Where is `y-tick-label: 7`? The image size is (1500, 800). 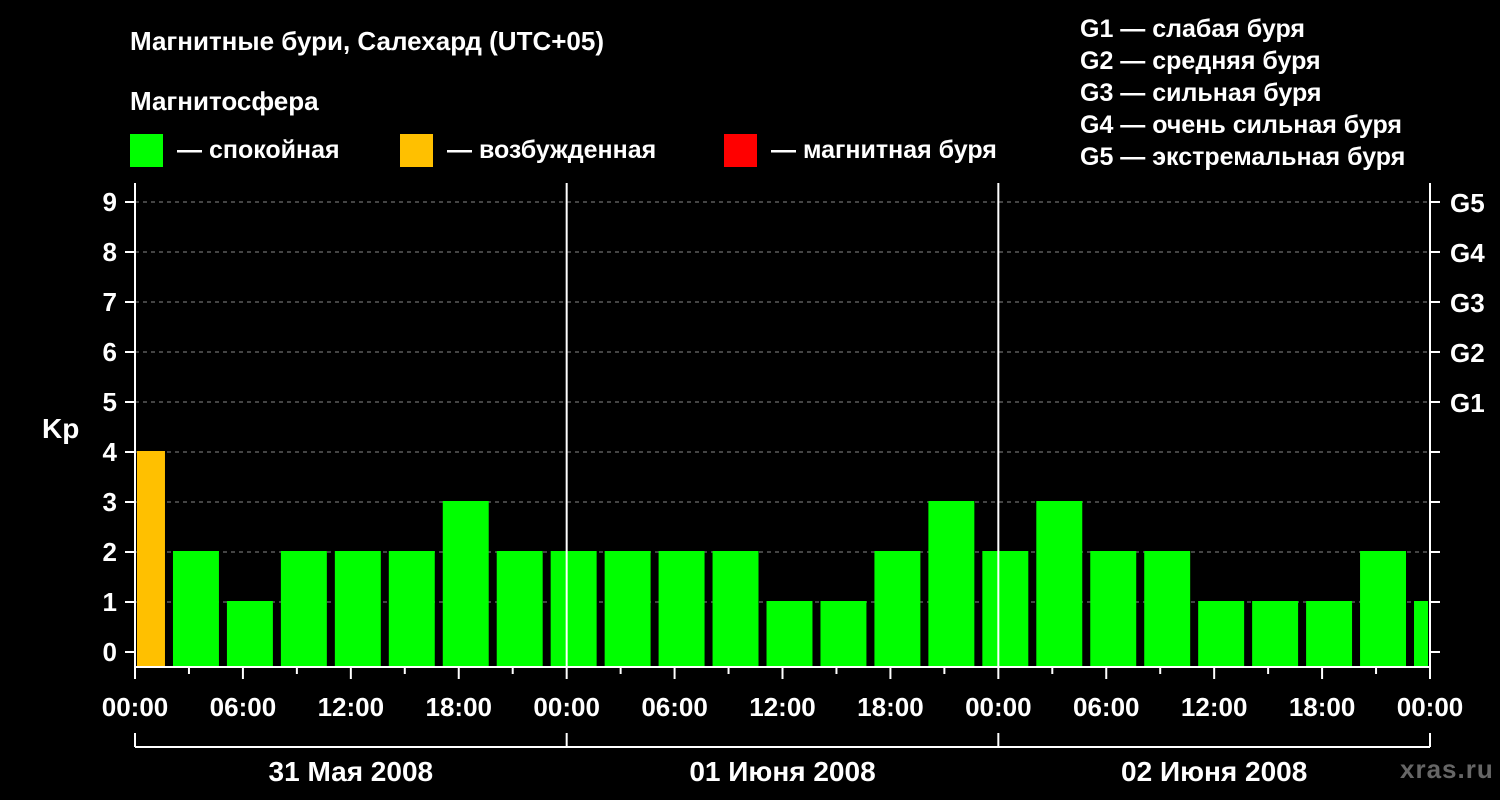
y-tick-label: 7 is located at coordinates (110, 302).